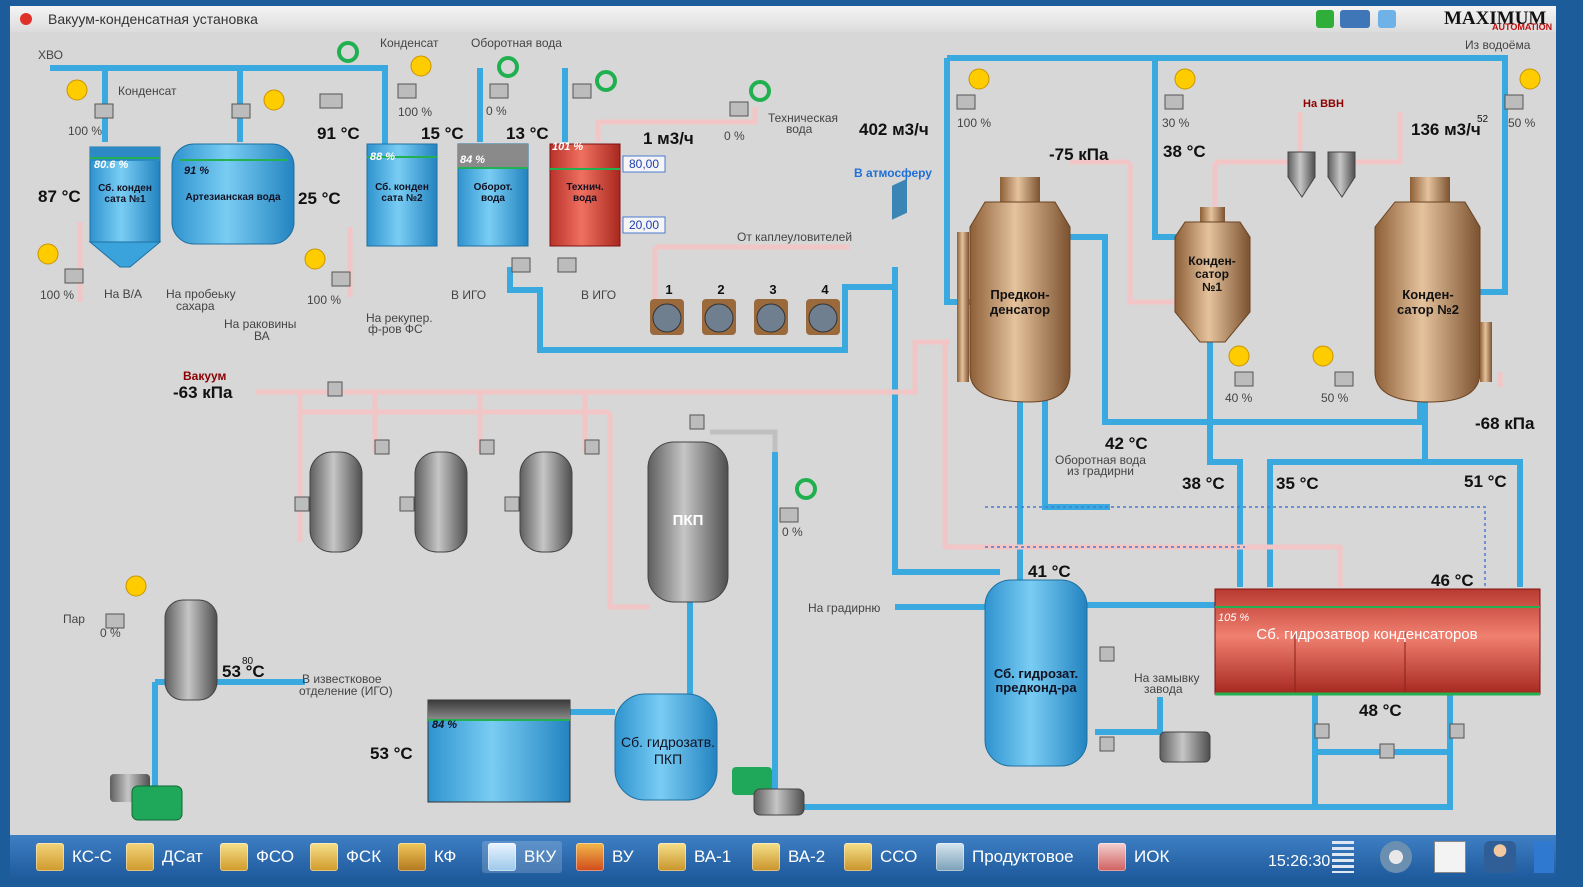  What do you see at coordinates (257, 857) in the screenshot?
I see `task-fso: ФСО` at bounding box center [257, 857].